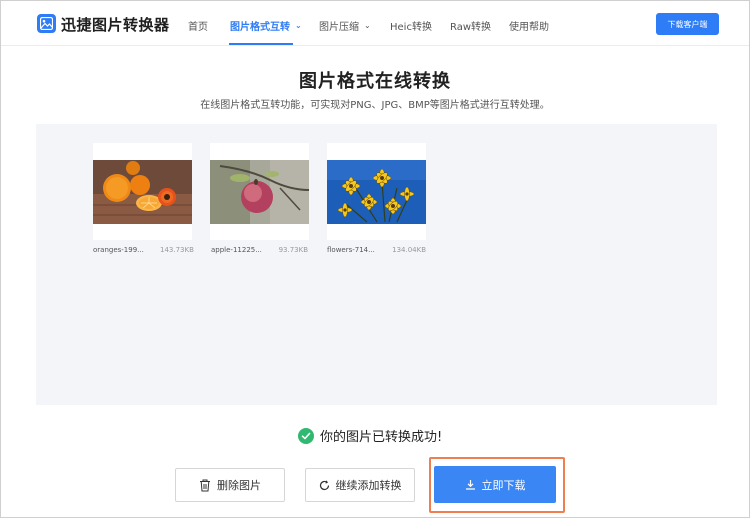 The width and height of the screenshot is (750, 518). Describe the element at coordinates (239, 485) in the screenshot. I see `delete-images-label: 删除图片` at that location.